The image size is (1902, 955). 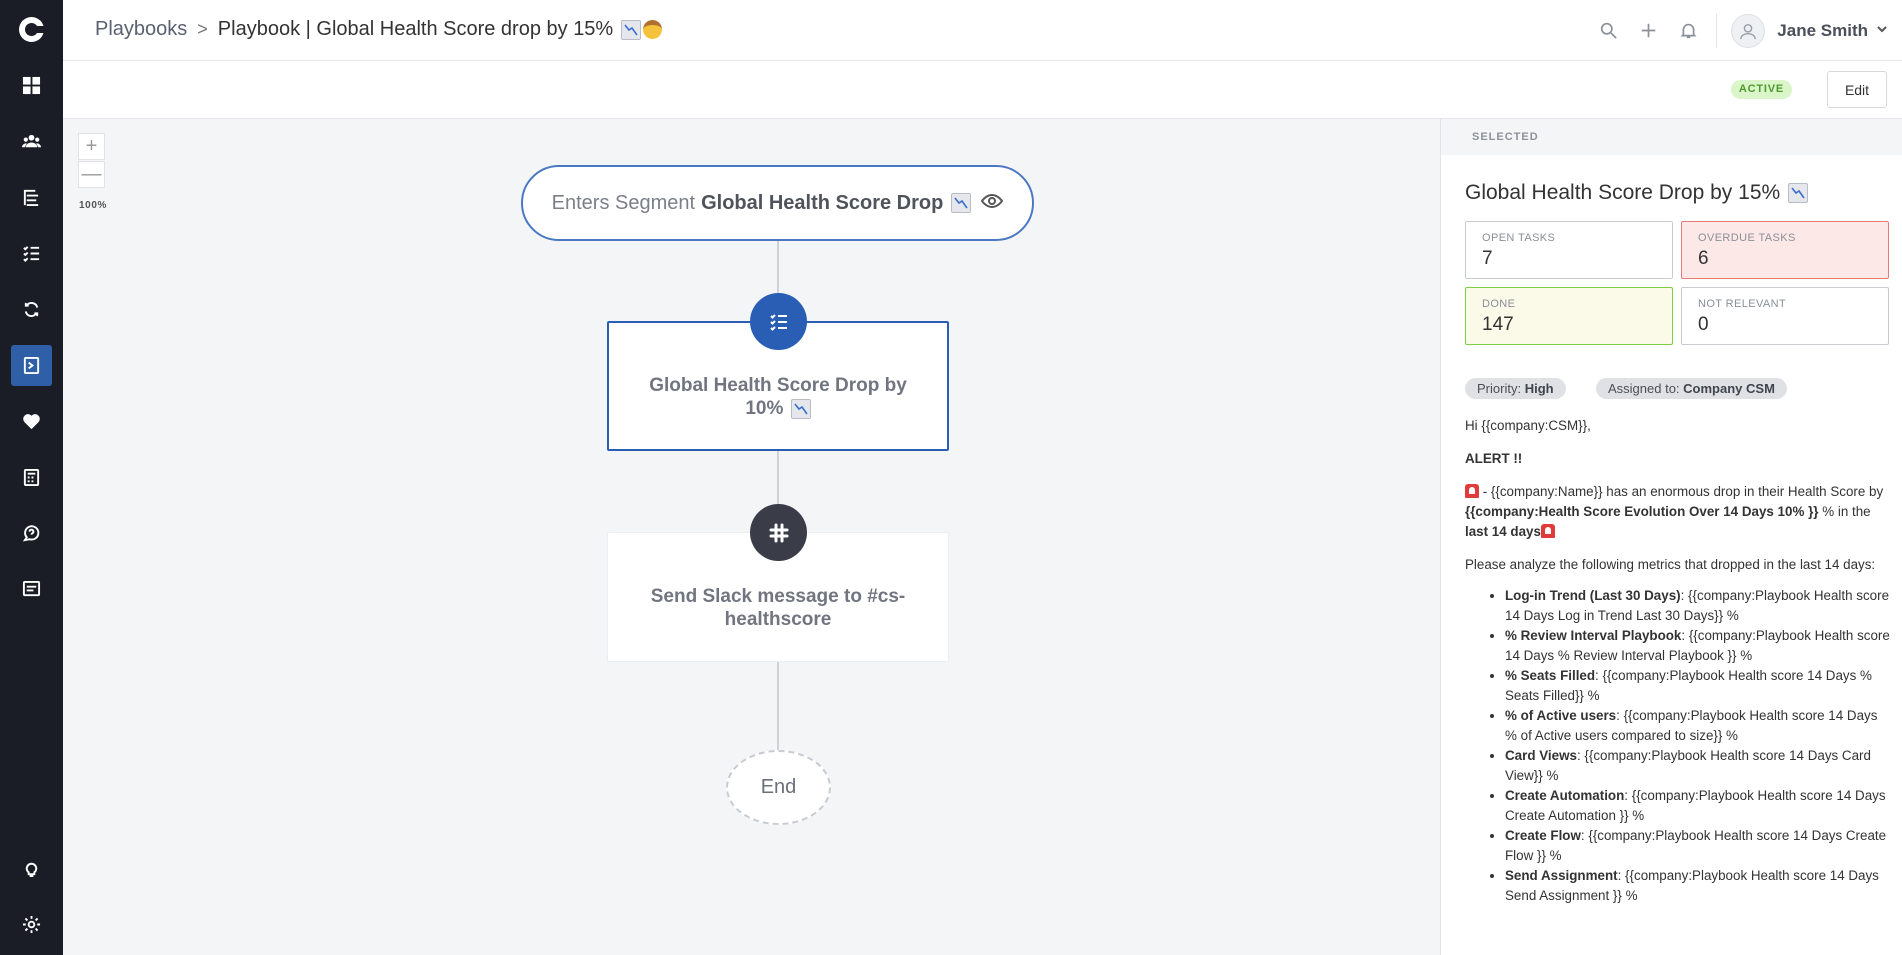 I want to click on sidebar-item-tasks, so click(x=31, y=253).